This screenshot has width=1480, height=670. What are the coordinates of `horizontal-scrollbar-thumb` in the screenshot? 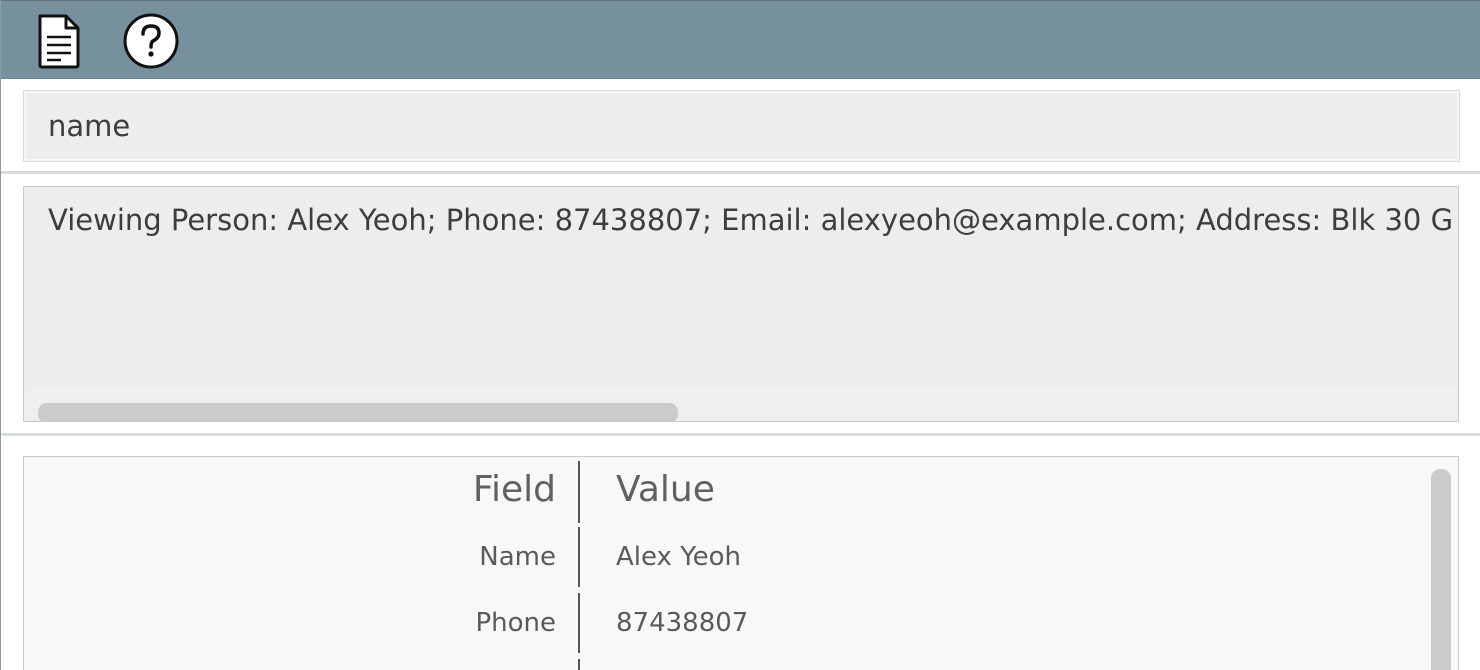 It's located at (358, 412).